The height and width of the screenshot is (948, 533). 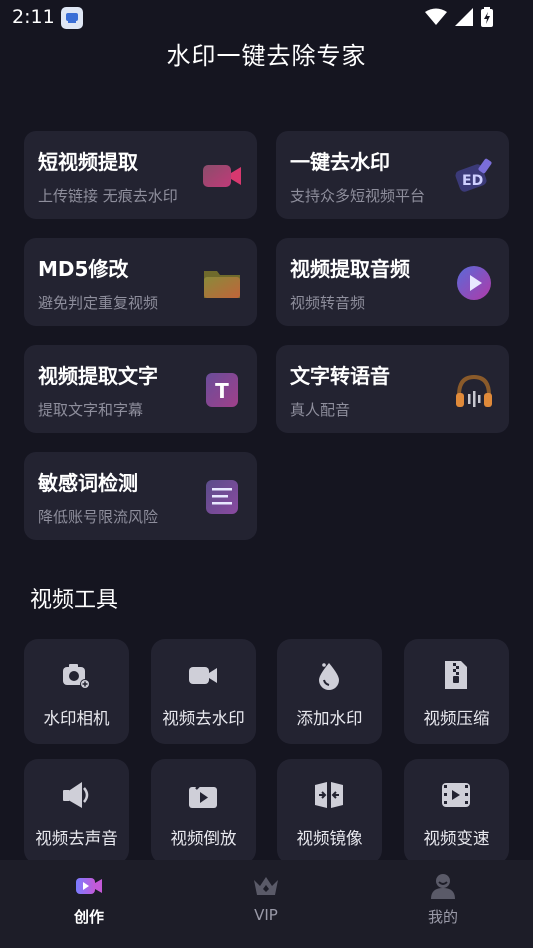 I want to click on battery-icon, so click(x=487, y=19).